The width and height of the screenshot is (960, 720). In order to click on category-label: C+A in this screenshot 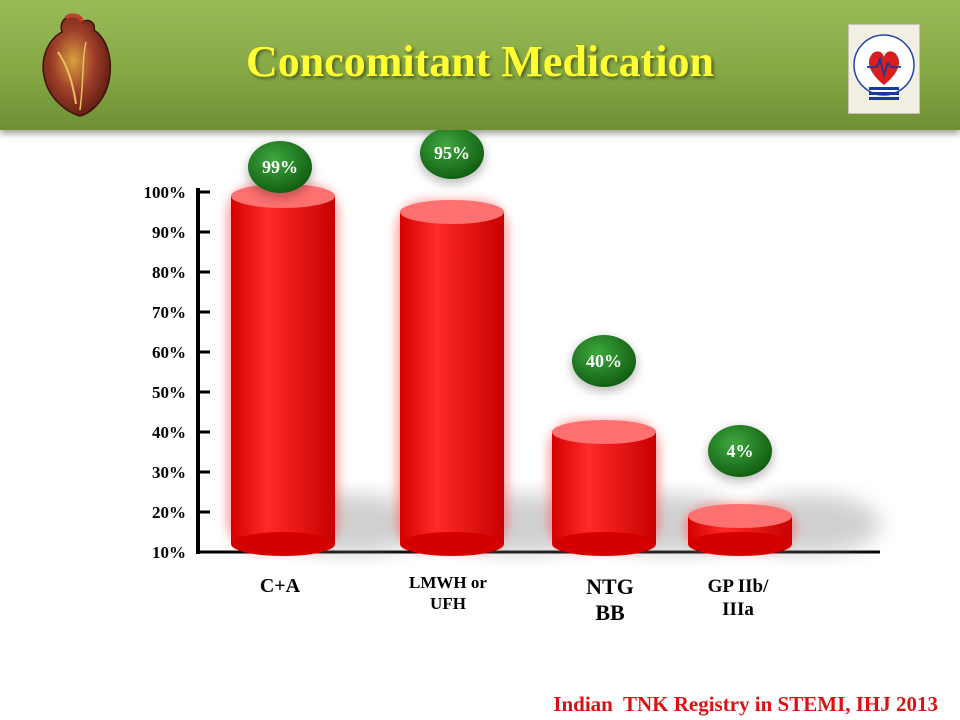, I will do `click(280, 586)`.